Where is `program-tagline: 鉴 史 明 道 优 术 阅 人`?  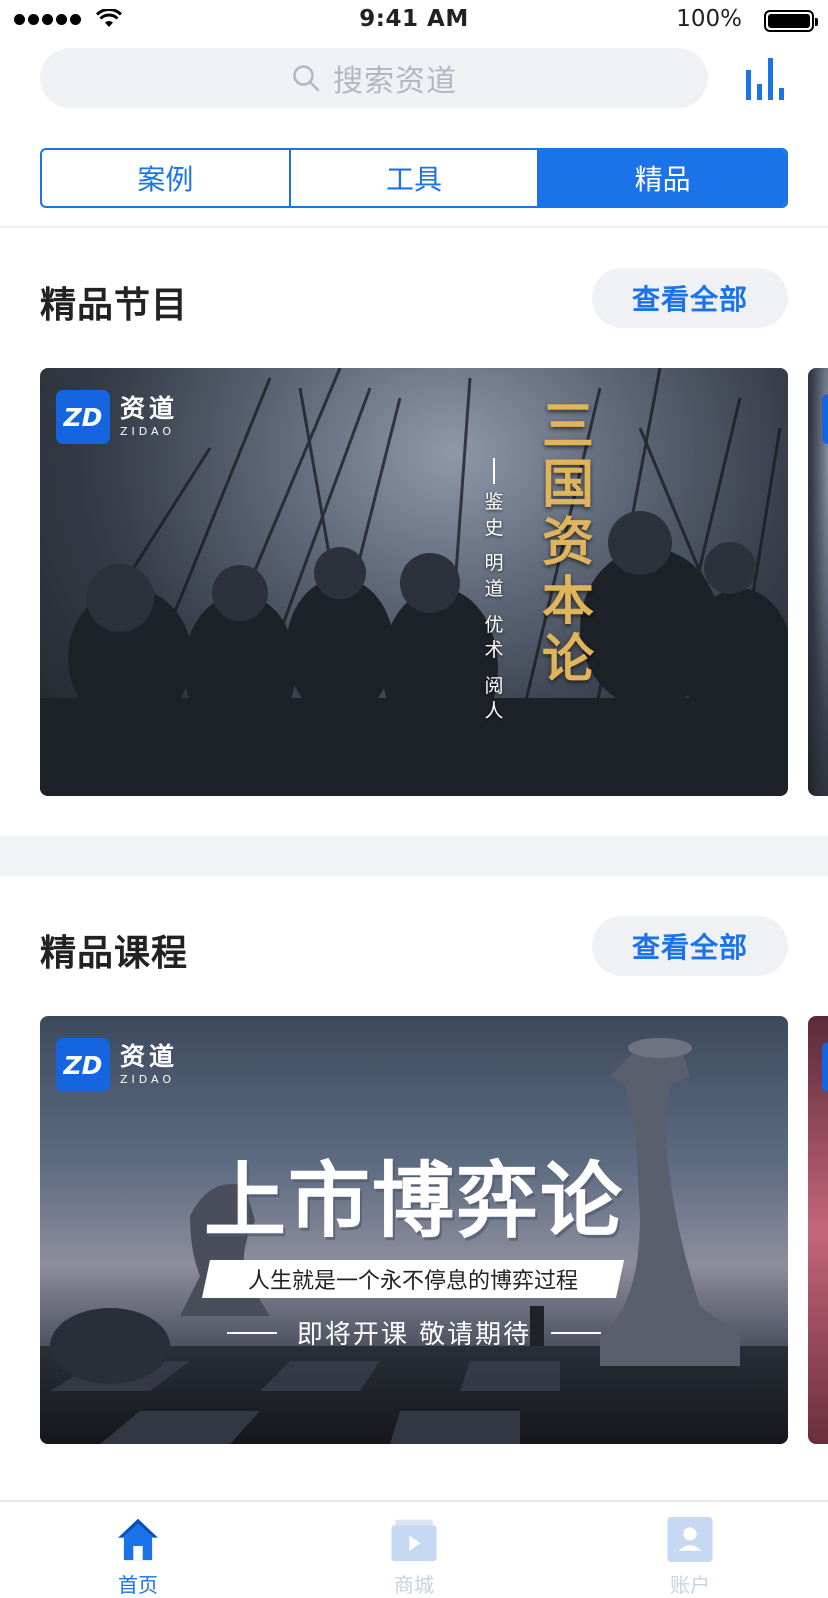 program-tagline: 鉴 史 明 道 优 术 阅 人 is located at coordinates (494, 591).